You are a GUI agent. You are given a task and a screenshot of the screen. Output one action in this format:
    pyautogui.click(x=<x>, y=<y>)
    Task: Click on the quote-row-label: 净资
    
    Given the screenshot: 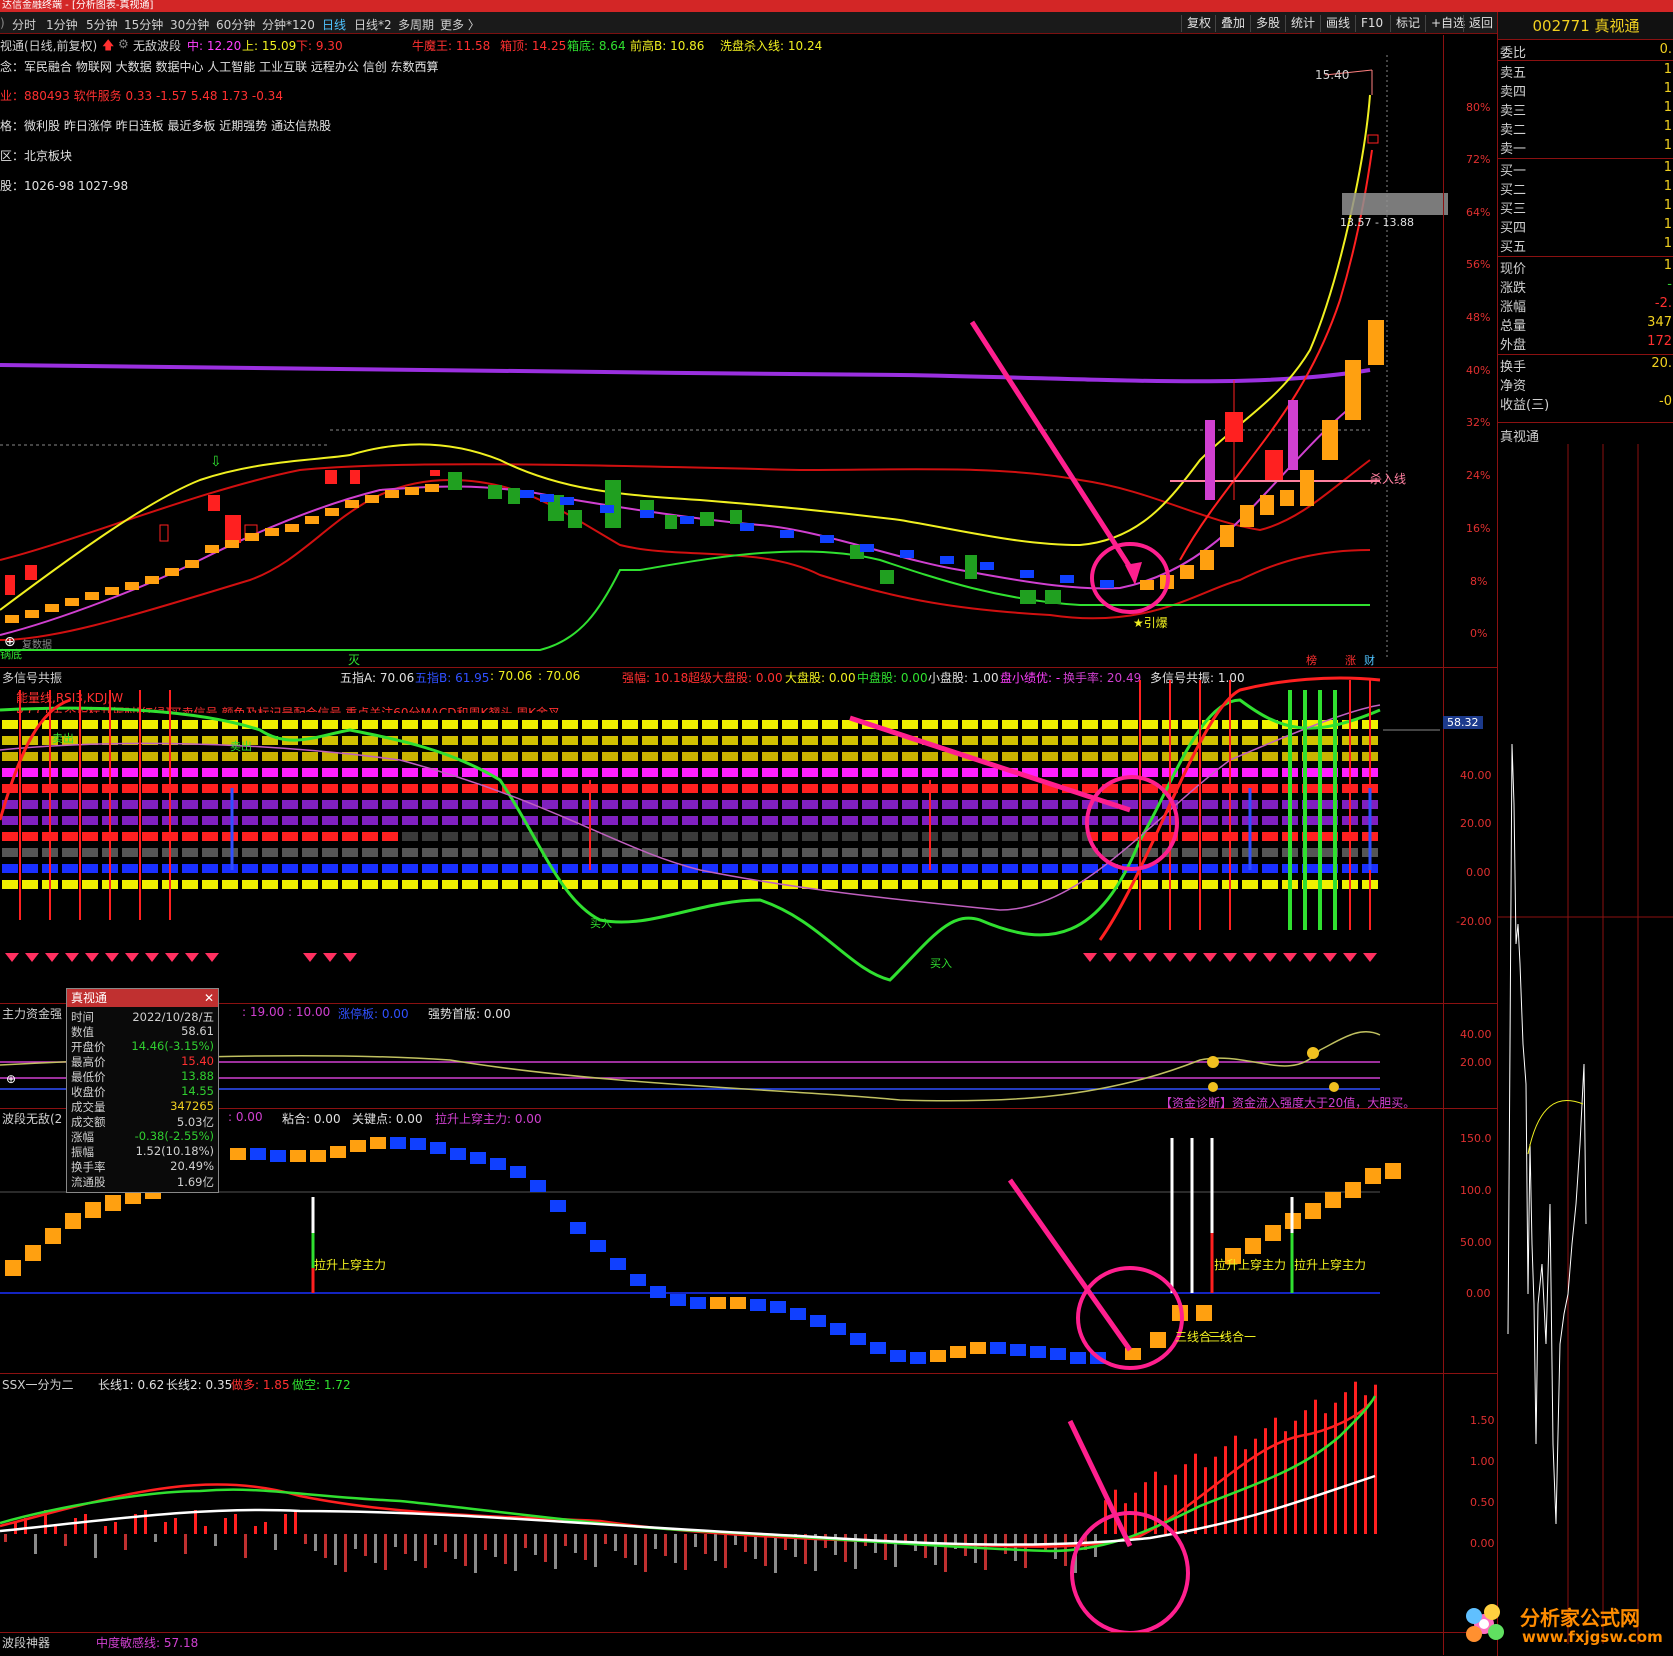 What is the action you would take?
    pyautogui.click(x=1513, y=386)
    